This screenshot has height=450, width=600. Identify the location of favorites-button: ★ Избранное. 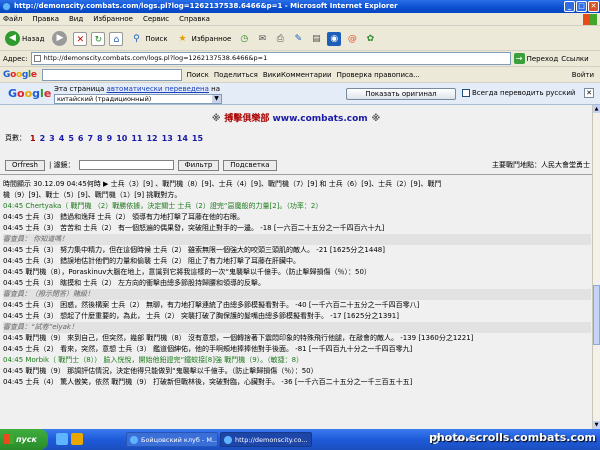
(204, 39).